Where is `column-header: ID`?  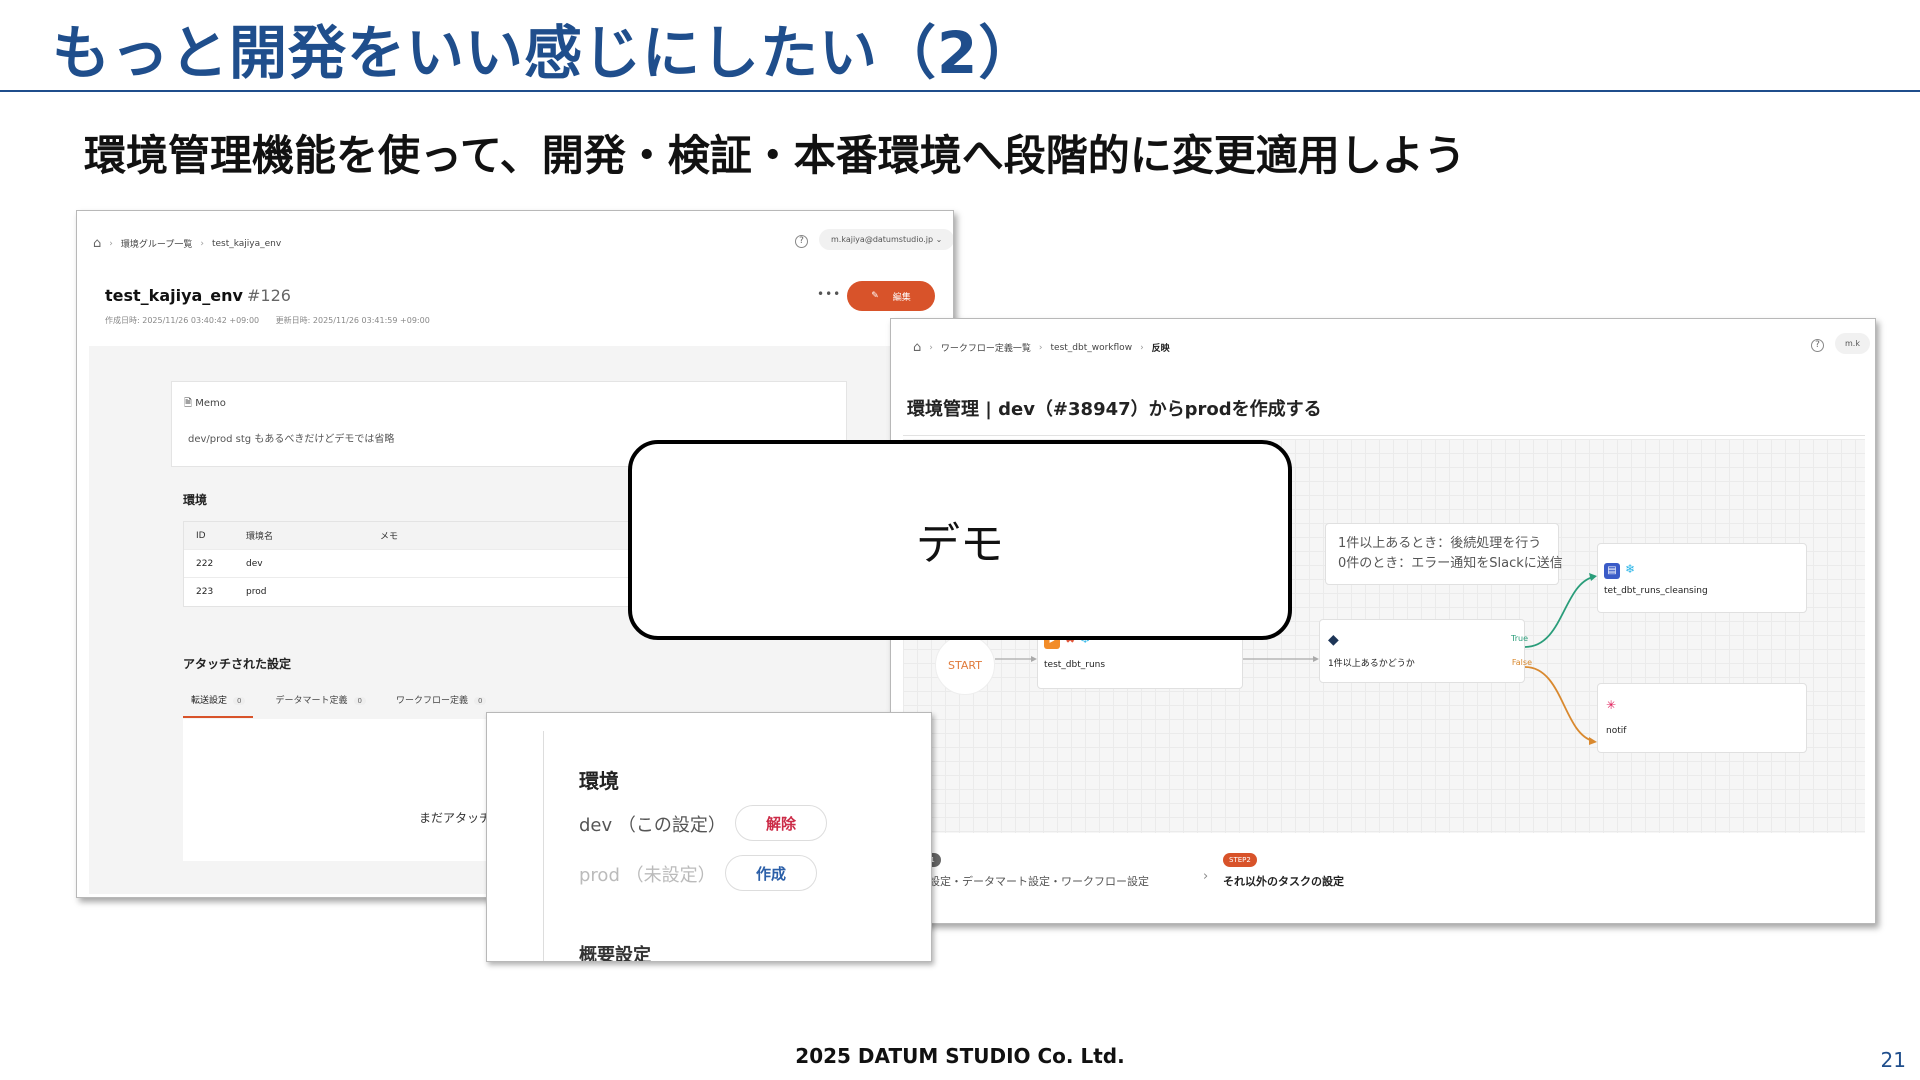
column-header: ID is located at coordinates (201, 535).